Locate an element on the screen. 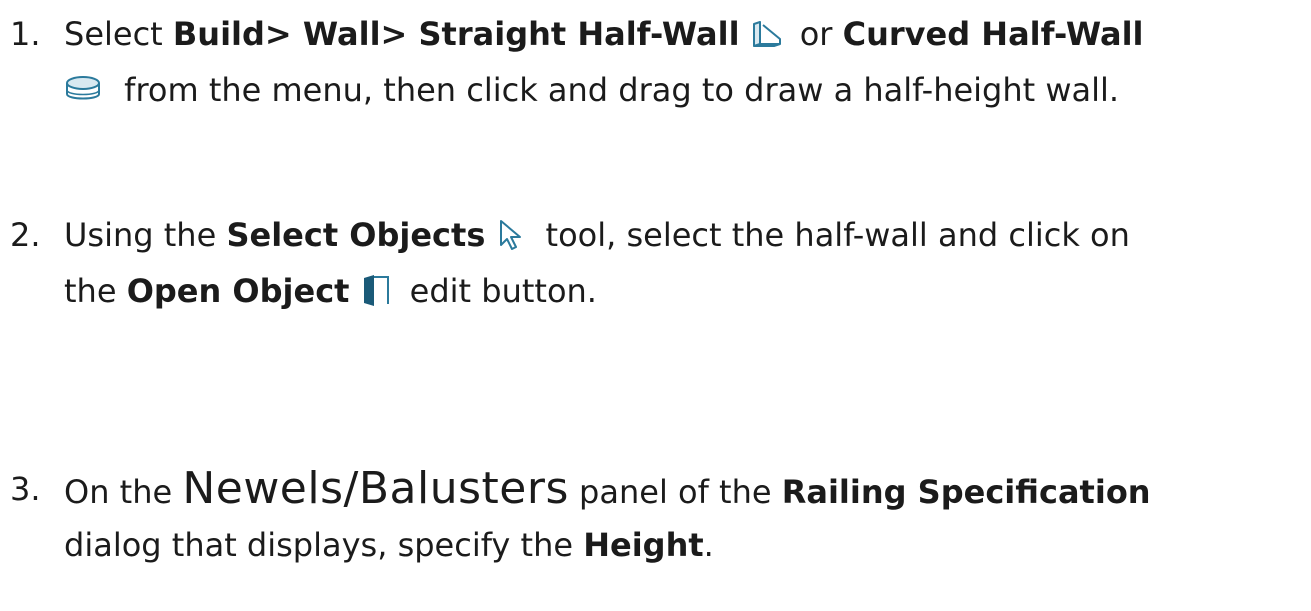  curved-half-wall-icon is located at coordinates (83, 90).